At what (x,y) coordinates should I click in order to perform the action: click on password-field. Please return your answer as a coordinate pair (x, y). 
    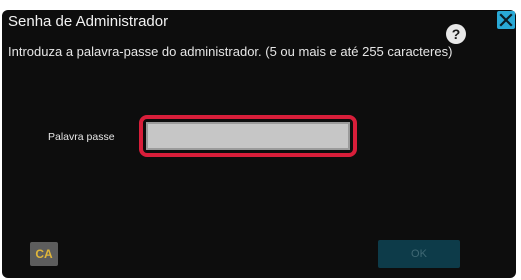
    Looking at the image, I should click on (248, 136).